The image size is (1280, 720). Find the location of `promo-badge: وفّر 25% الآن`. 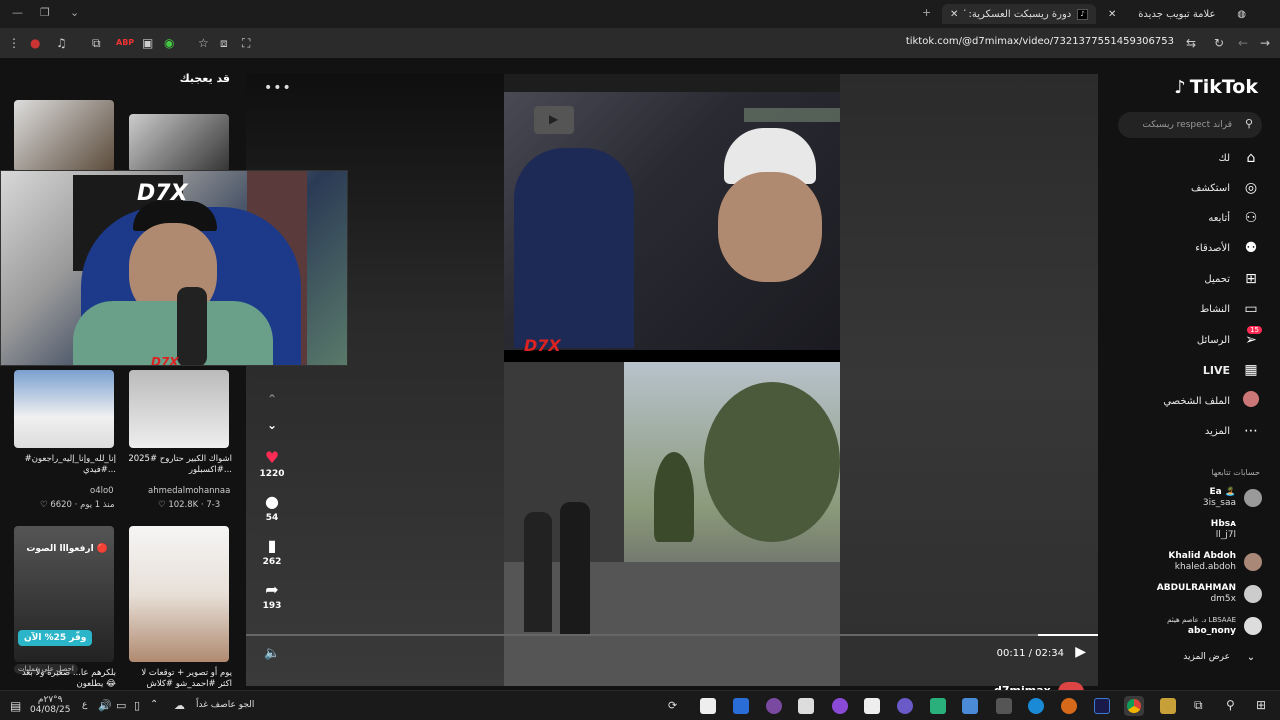

promo-badge: وفّر 25% الآن is located at coordinates (55, 638).